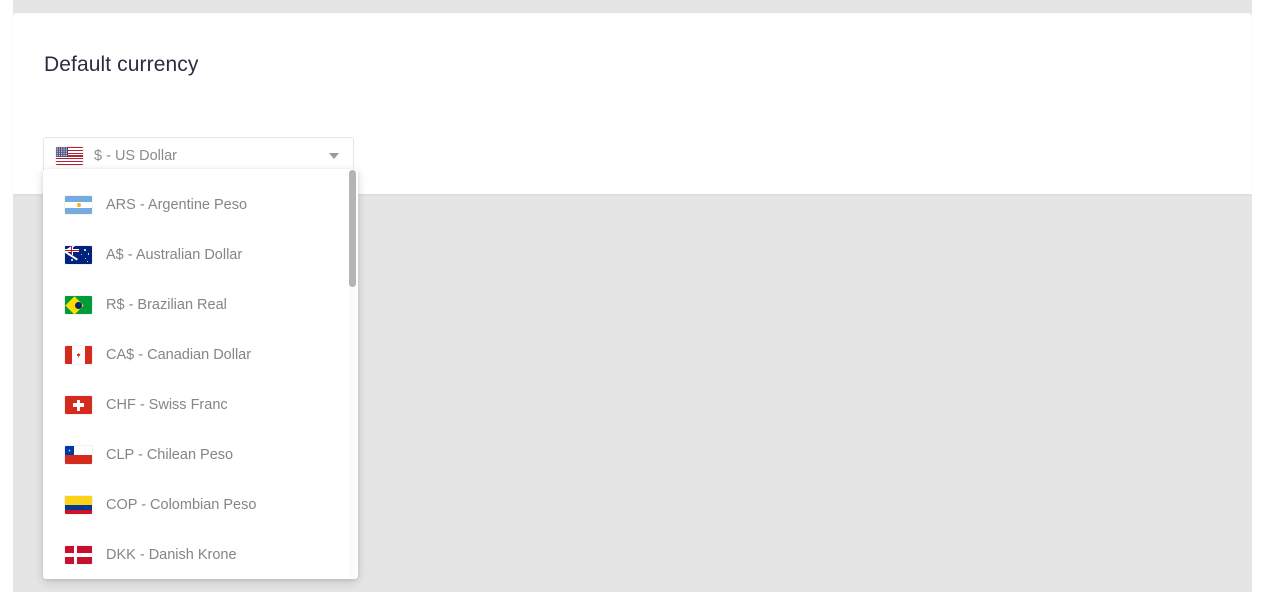  What do you see at coordinates (166, 305) in the screenshot?
I see `list-item-label: R$ - Brazilian Real` at bounding box center [166, 305].